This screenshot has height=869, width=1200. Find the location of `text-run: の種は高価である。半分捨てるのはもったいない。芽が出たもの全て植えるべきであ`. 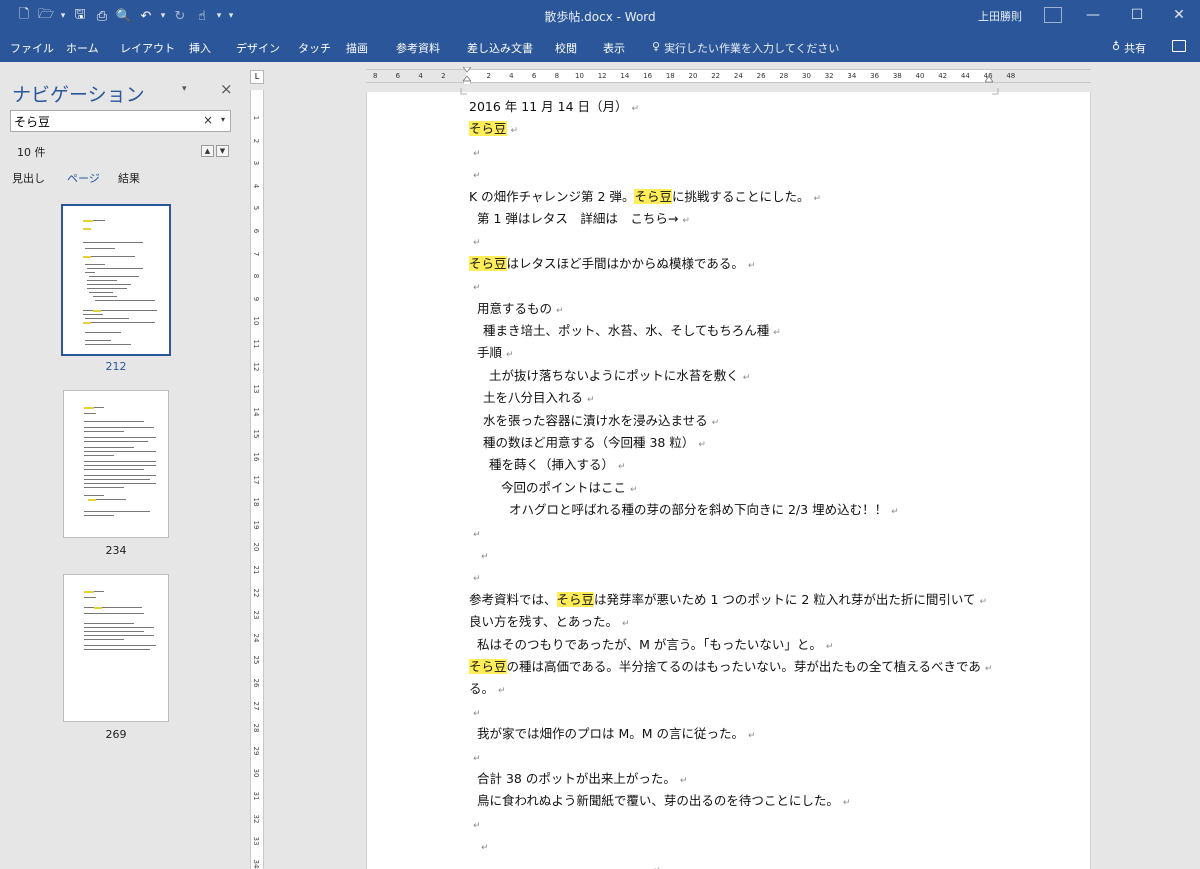

text-run: の種は高価である。半分捨てるのはもったいない。芽が出たもの全て植えるべきであ is located at coordinates (743, 666).